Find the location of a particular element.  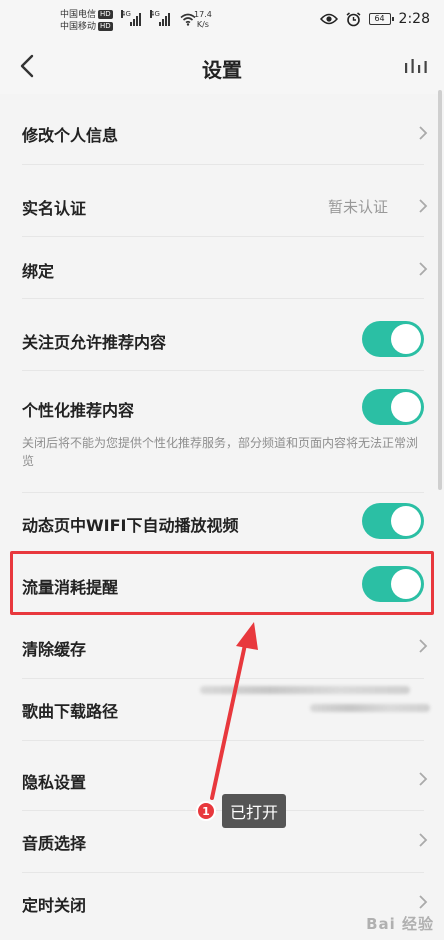

alarm-icon is located at coordinates (353, 18).